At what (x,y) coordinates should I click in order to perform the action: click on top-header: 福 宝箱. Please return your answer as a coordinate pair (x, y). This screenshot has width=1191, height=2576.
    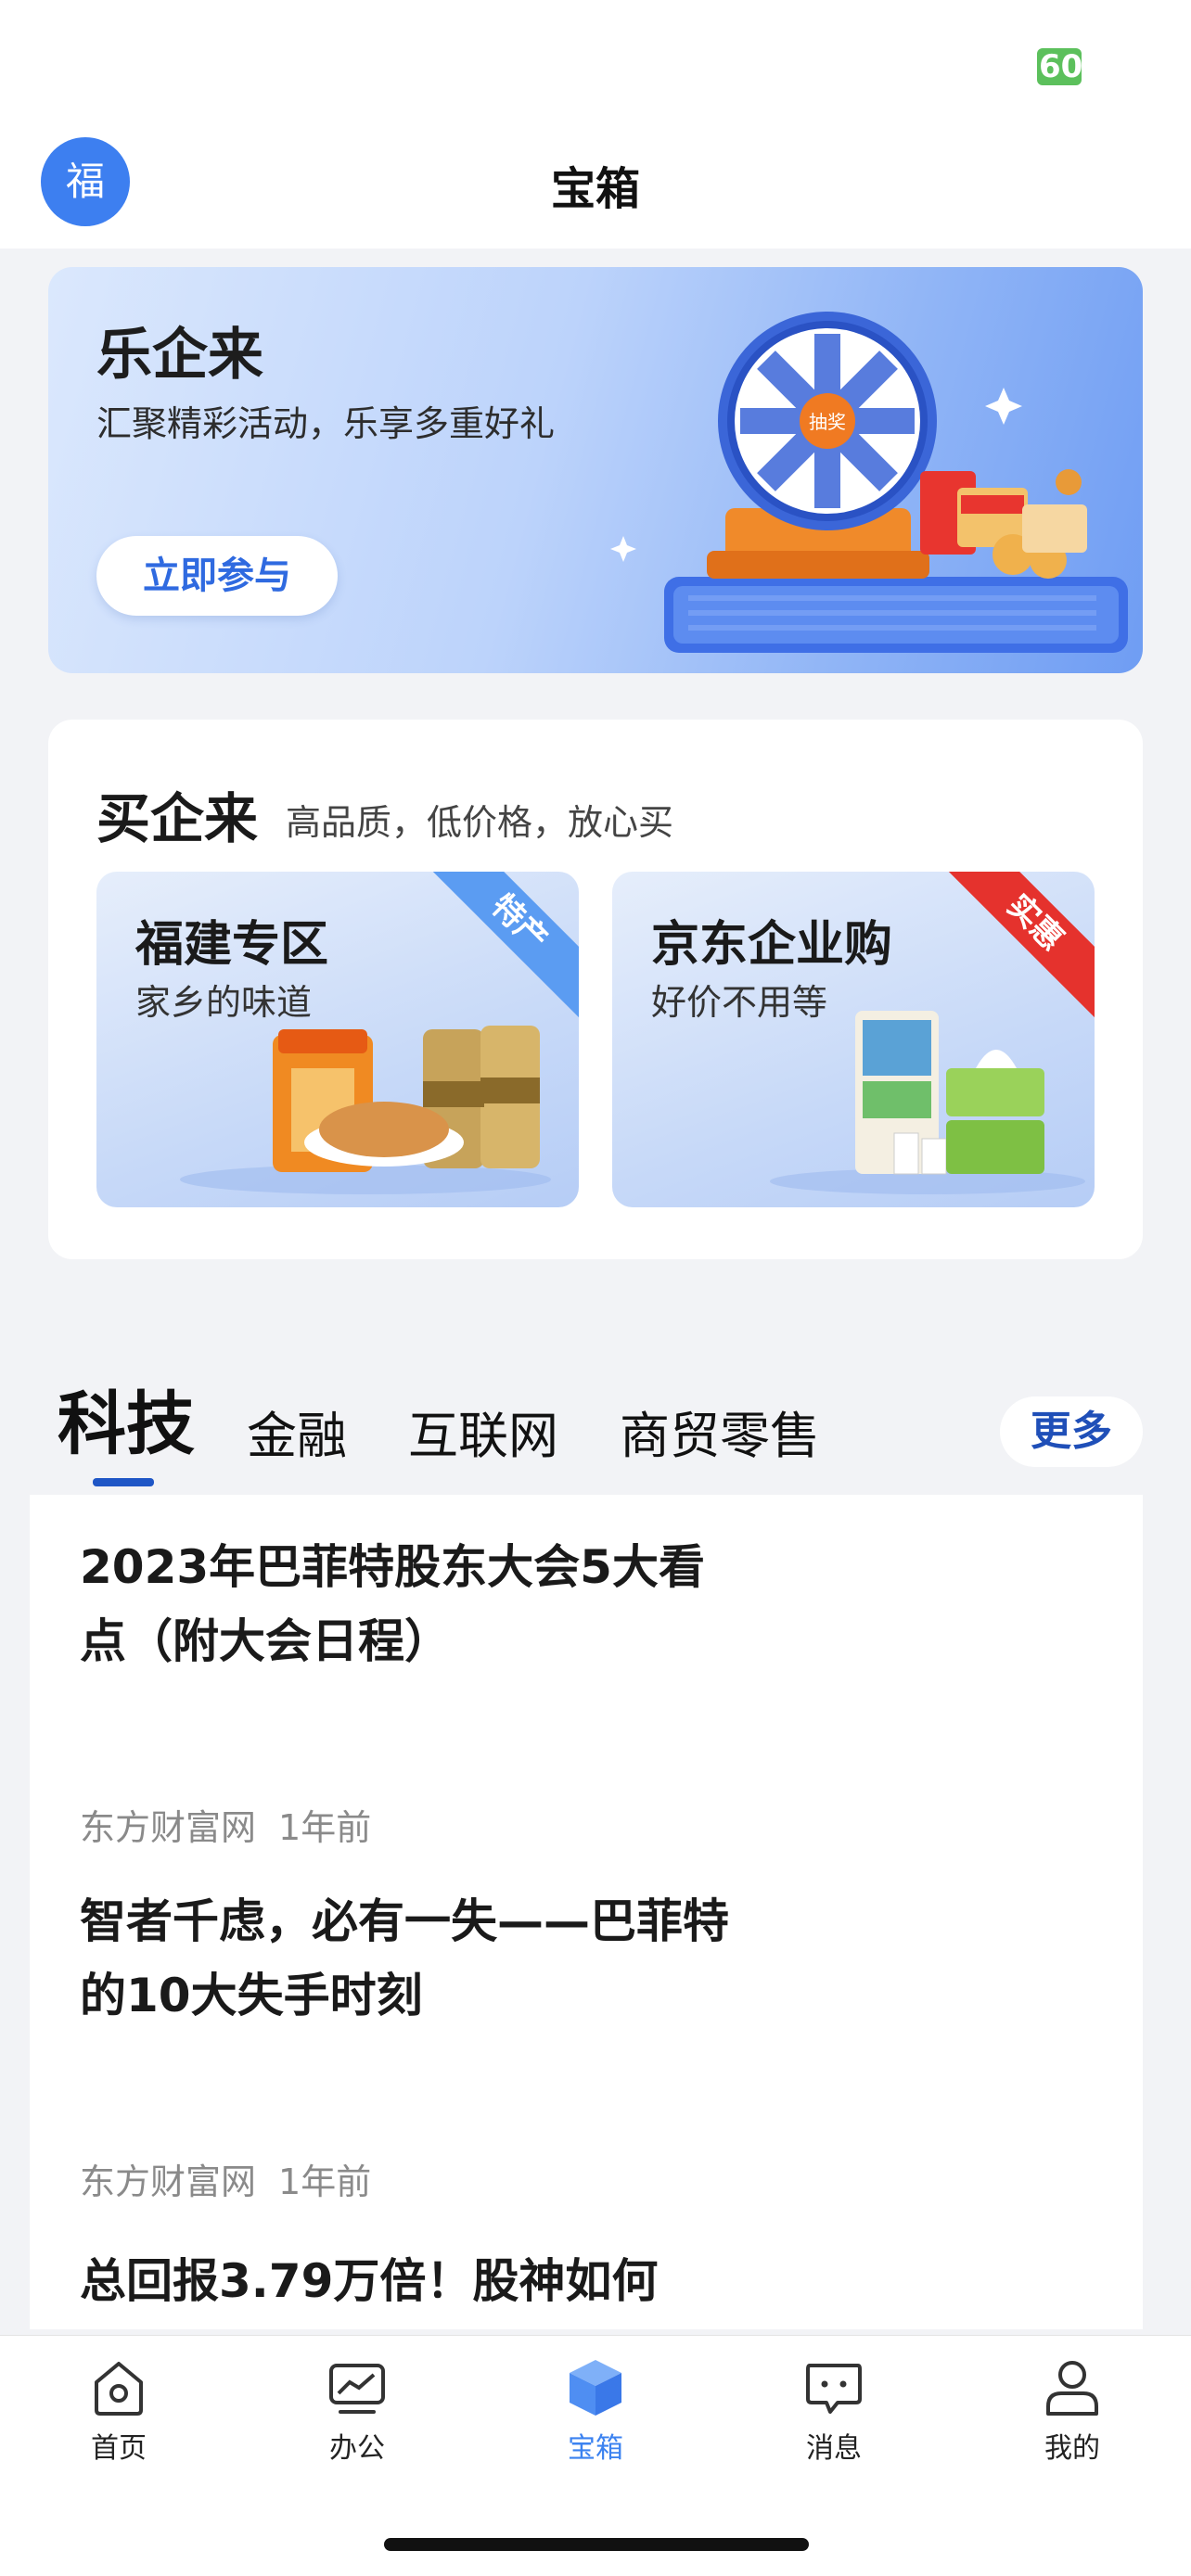
    Looking at the image, I should click on (595, 190).